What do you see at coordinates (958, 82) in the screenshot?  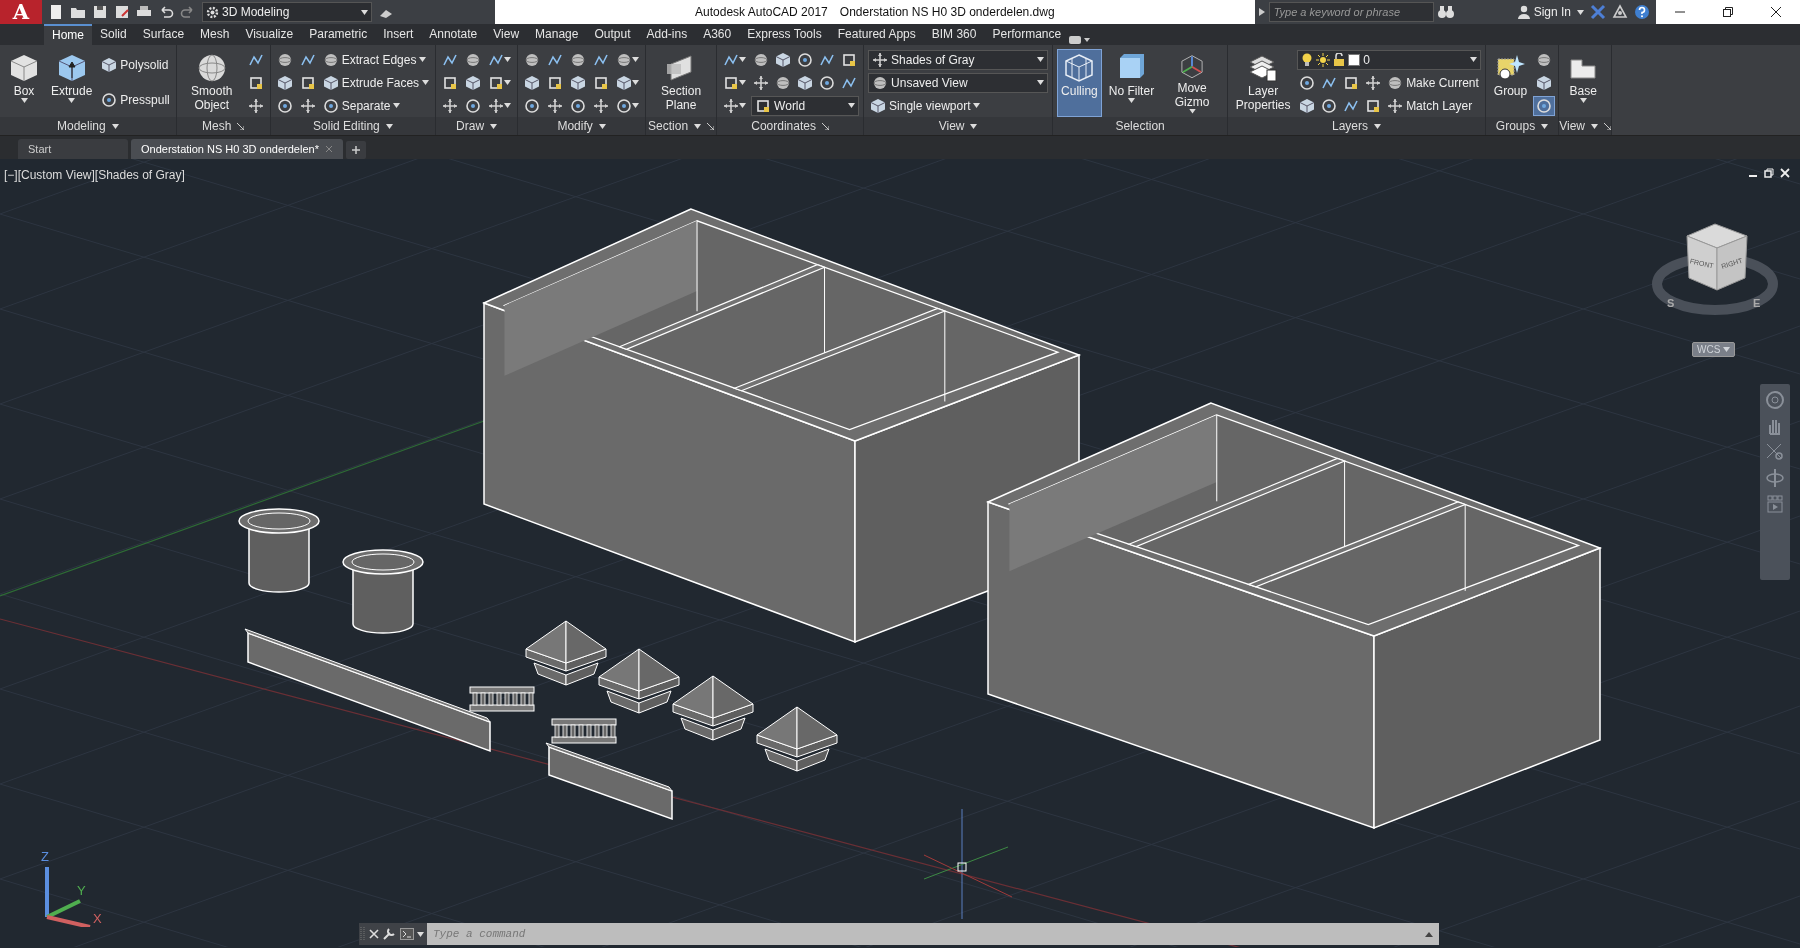 I see `dropdown: Unsaved View` at bounding box center [958, 82].